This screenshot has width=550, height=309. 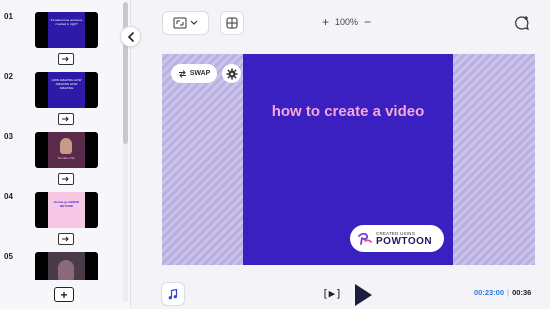 I want to click on watermark-brand: POWTOON, so click(x=404, y=241).